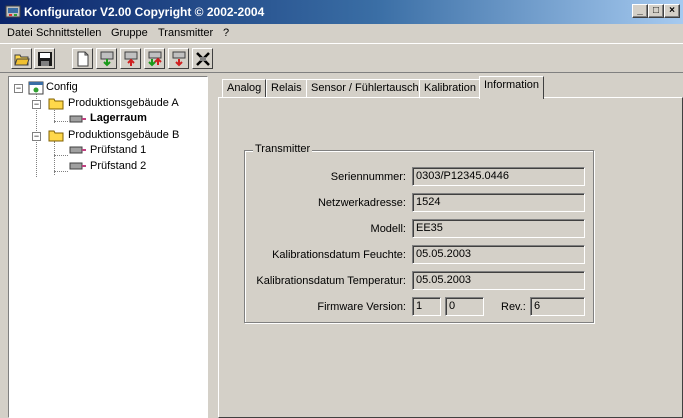  Describe the element at coordinates (464, 306) in the screenshot. I see `firmware-minor-field: 0` at that location.